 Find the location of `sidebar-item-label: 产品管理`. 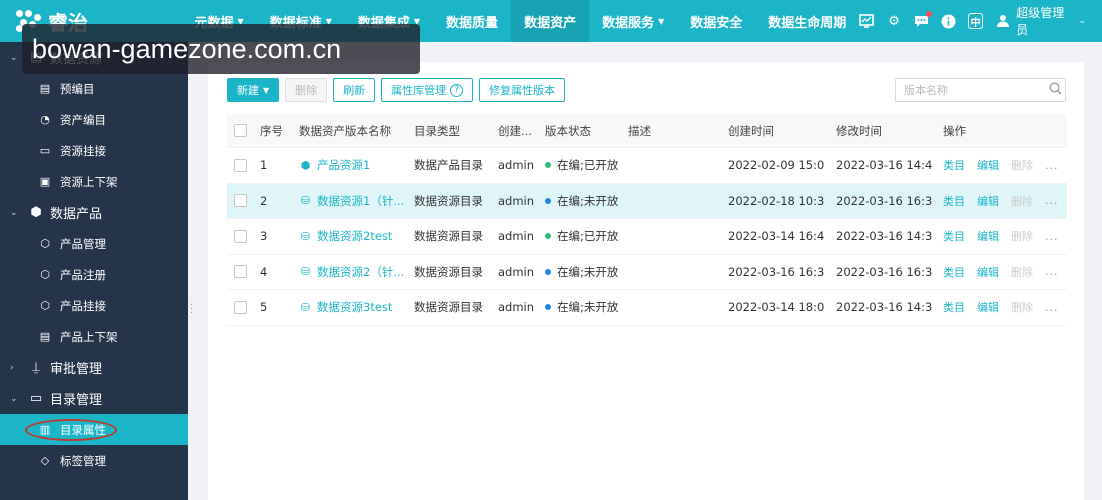

sidebar-item-label: 产品管理 is located at coordinates (83, 243).